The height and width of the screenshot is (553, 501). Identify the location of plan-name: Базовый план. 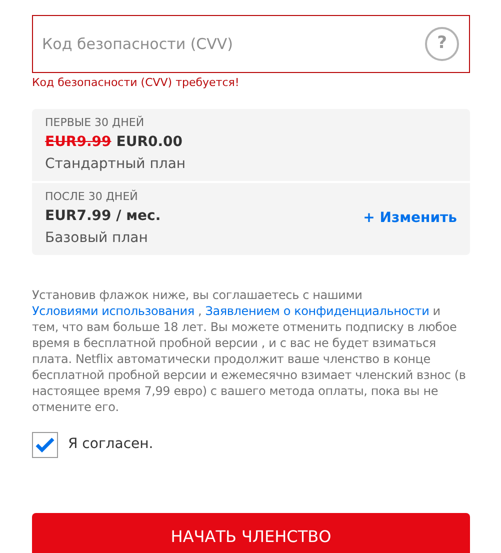
(97, 238).